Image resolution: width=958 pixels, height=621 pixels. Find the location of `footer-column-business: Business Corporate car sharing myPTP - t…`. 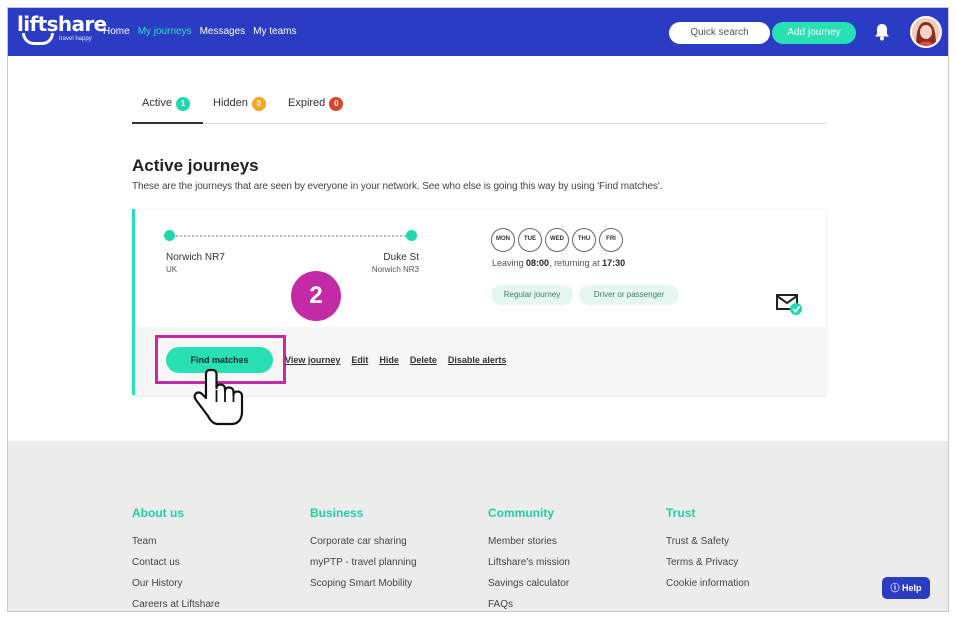

footer-column-business: Business Corporate car sharing myPTP - t… is located at coordinates (363, 552).